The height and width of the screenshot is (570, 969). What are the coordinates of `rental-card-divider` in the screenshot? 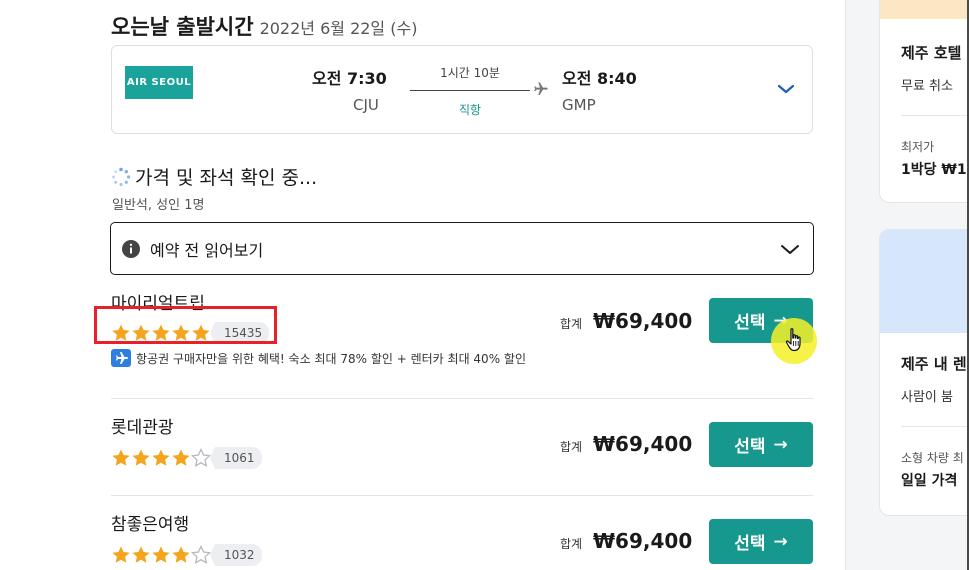 It's located at (934, 426).